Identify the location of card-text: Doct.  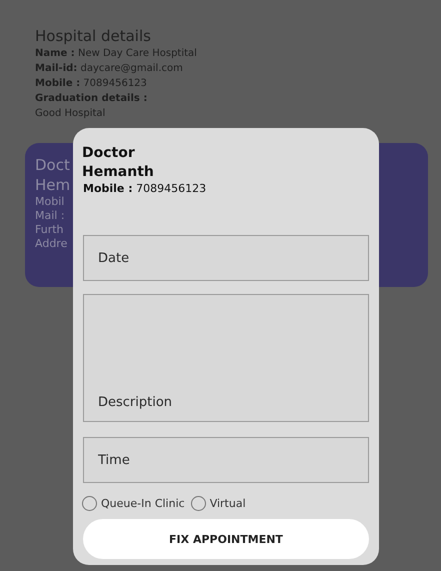
(52, 165).